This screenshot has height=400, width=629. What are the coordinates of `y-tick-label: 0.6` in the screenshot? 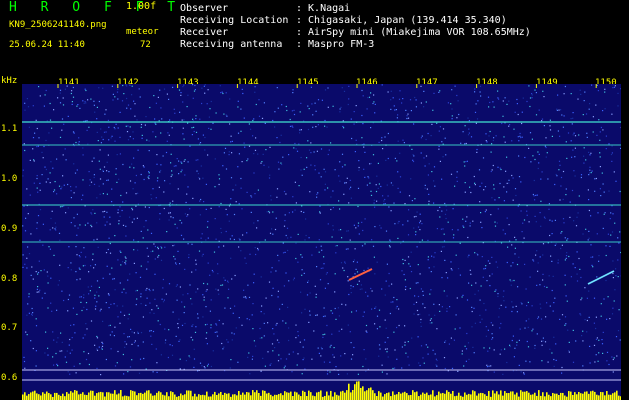 It's located at (9, 378).